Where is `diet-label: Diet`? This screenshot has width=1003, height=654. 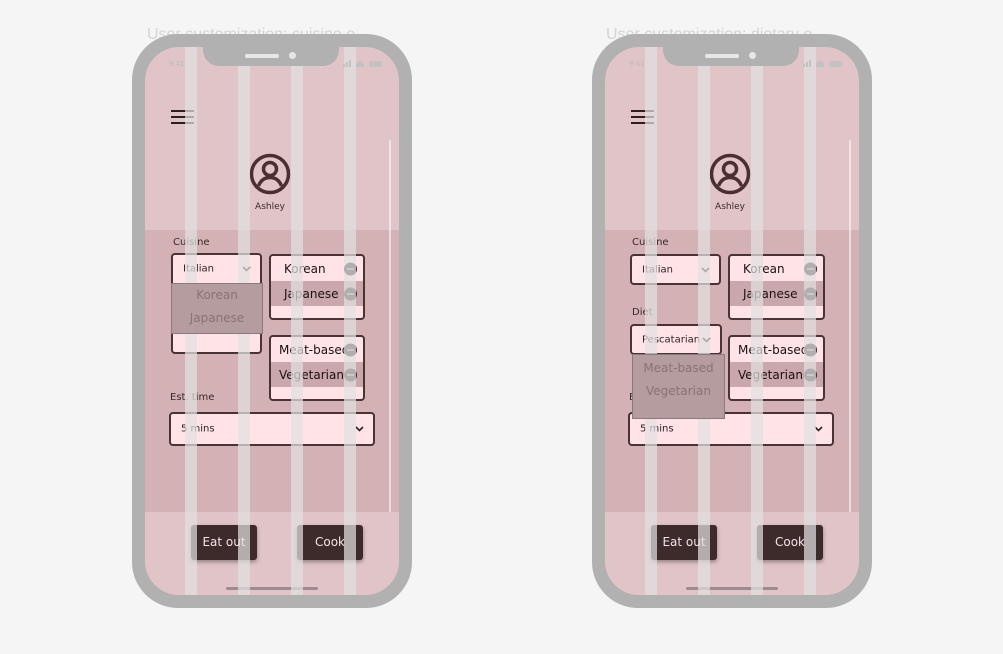 diet-label: Diet is located at coordinates (642, 312).